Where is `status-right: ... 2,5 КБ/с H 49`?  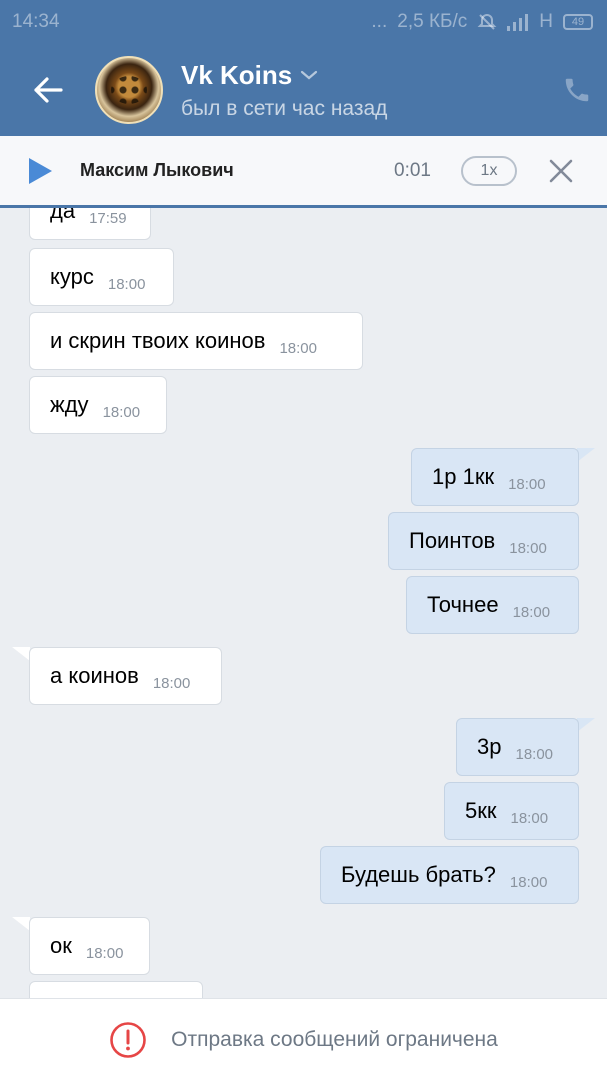 status-right: ... 2,5 КБ/с H 49 is located at coordinates (482, 22).